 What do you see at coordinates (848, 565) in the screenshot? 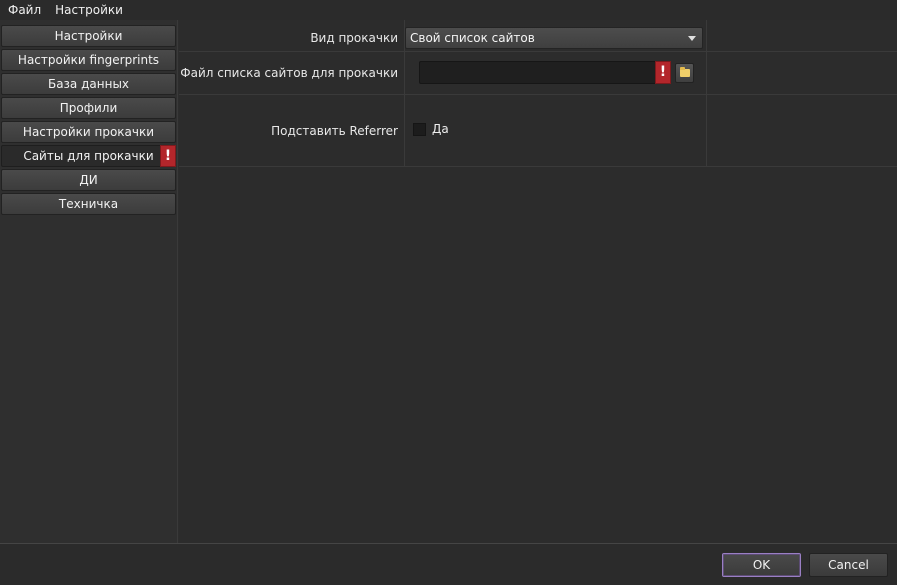
I see `cancel-button: Cancel` at bounding box center [848, 565].